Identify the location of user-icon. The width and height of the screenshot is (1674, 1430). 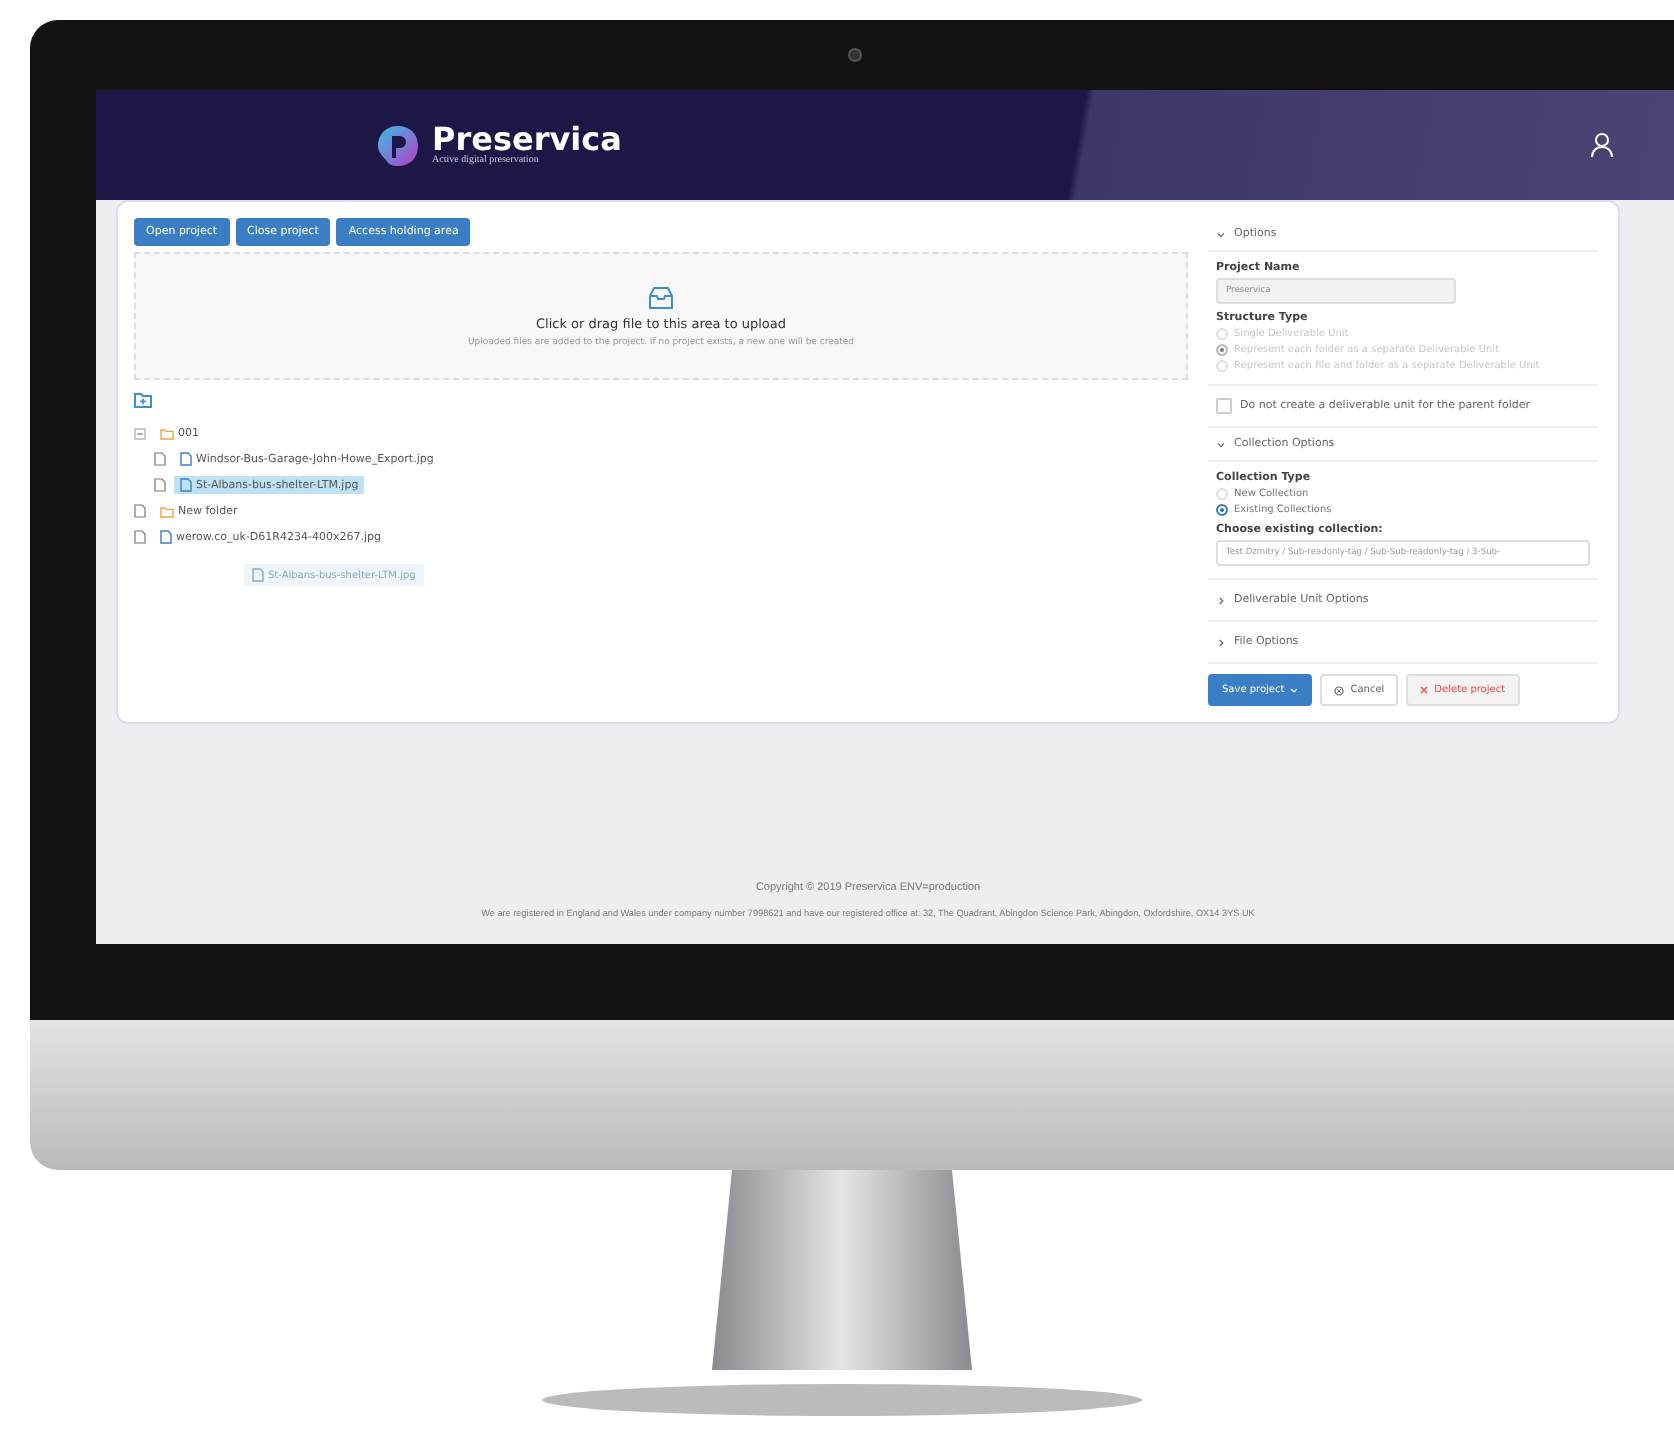
(1602, 145).